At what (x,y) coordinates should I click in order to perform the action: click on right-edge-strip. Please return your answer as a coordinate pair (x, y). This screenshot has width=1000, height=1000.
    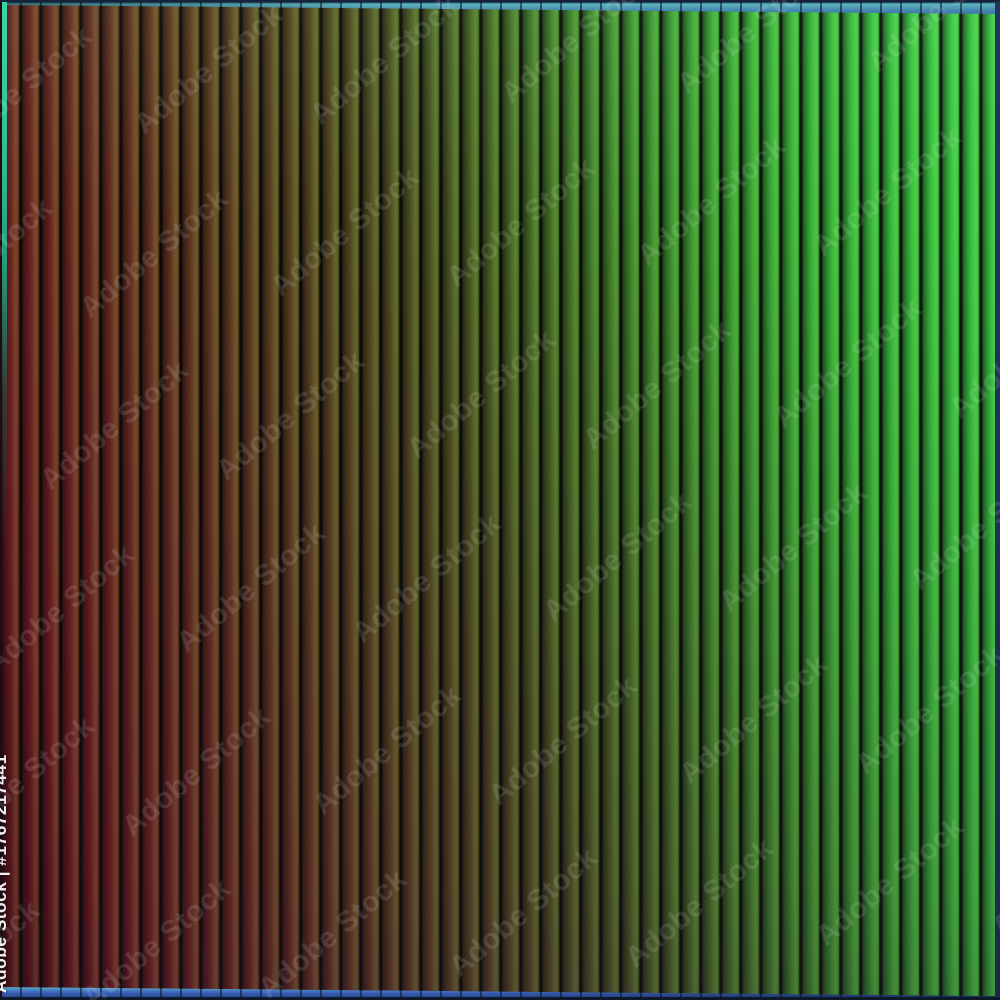
    Looking at the image, I should click on (997, 500).